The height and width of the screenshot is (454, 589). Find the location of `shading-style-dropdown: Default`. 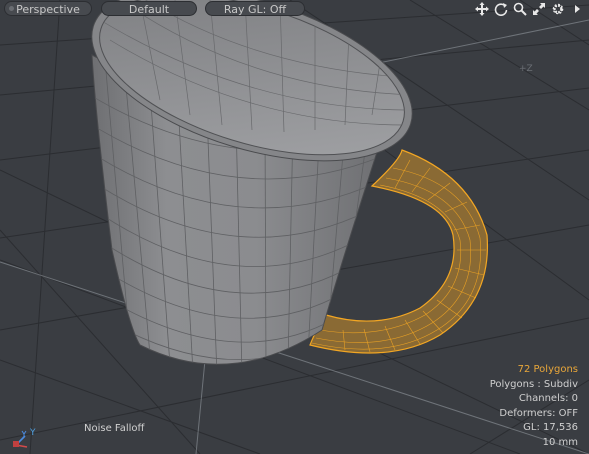

shading-style-dropdown: Default is located at coordinates (149, 8).